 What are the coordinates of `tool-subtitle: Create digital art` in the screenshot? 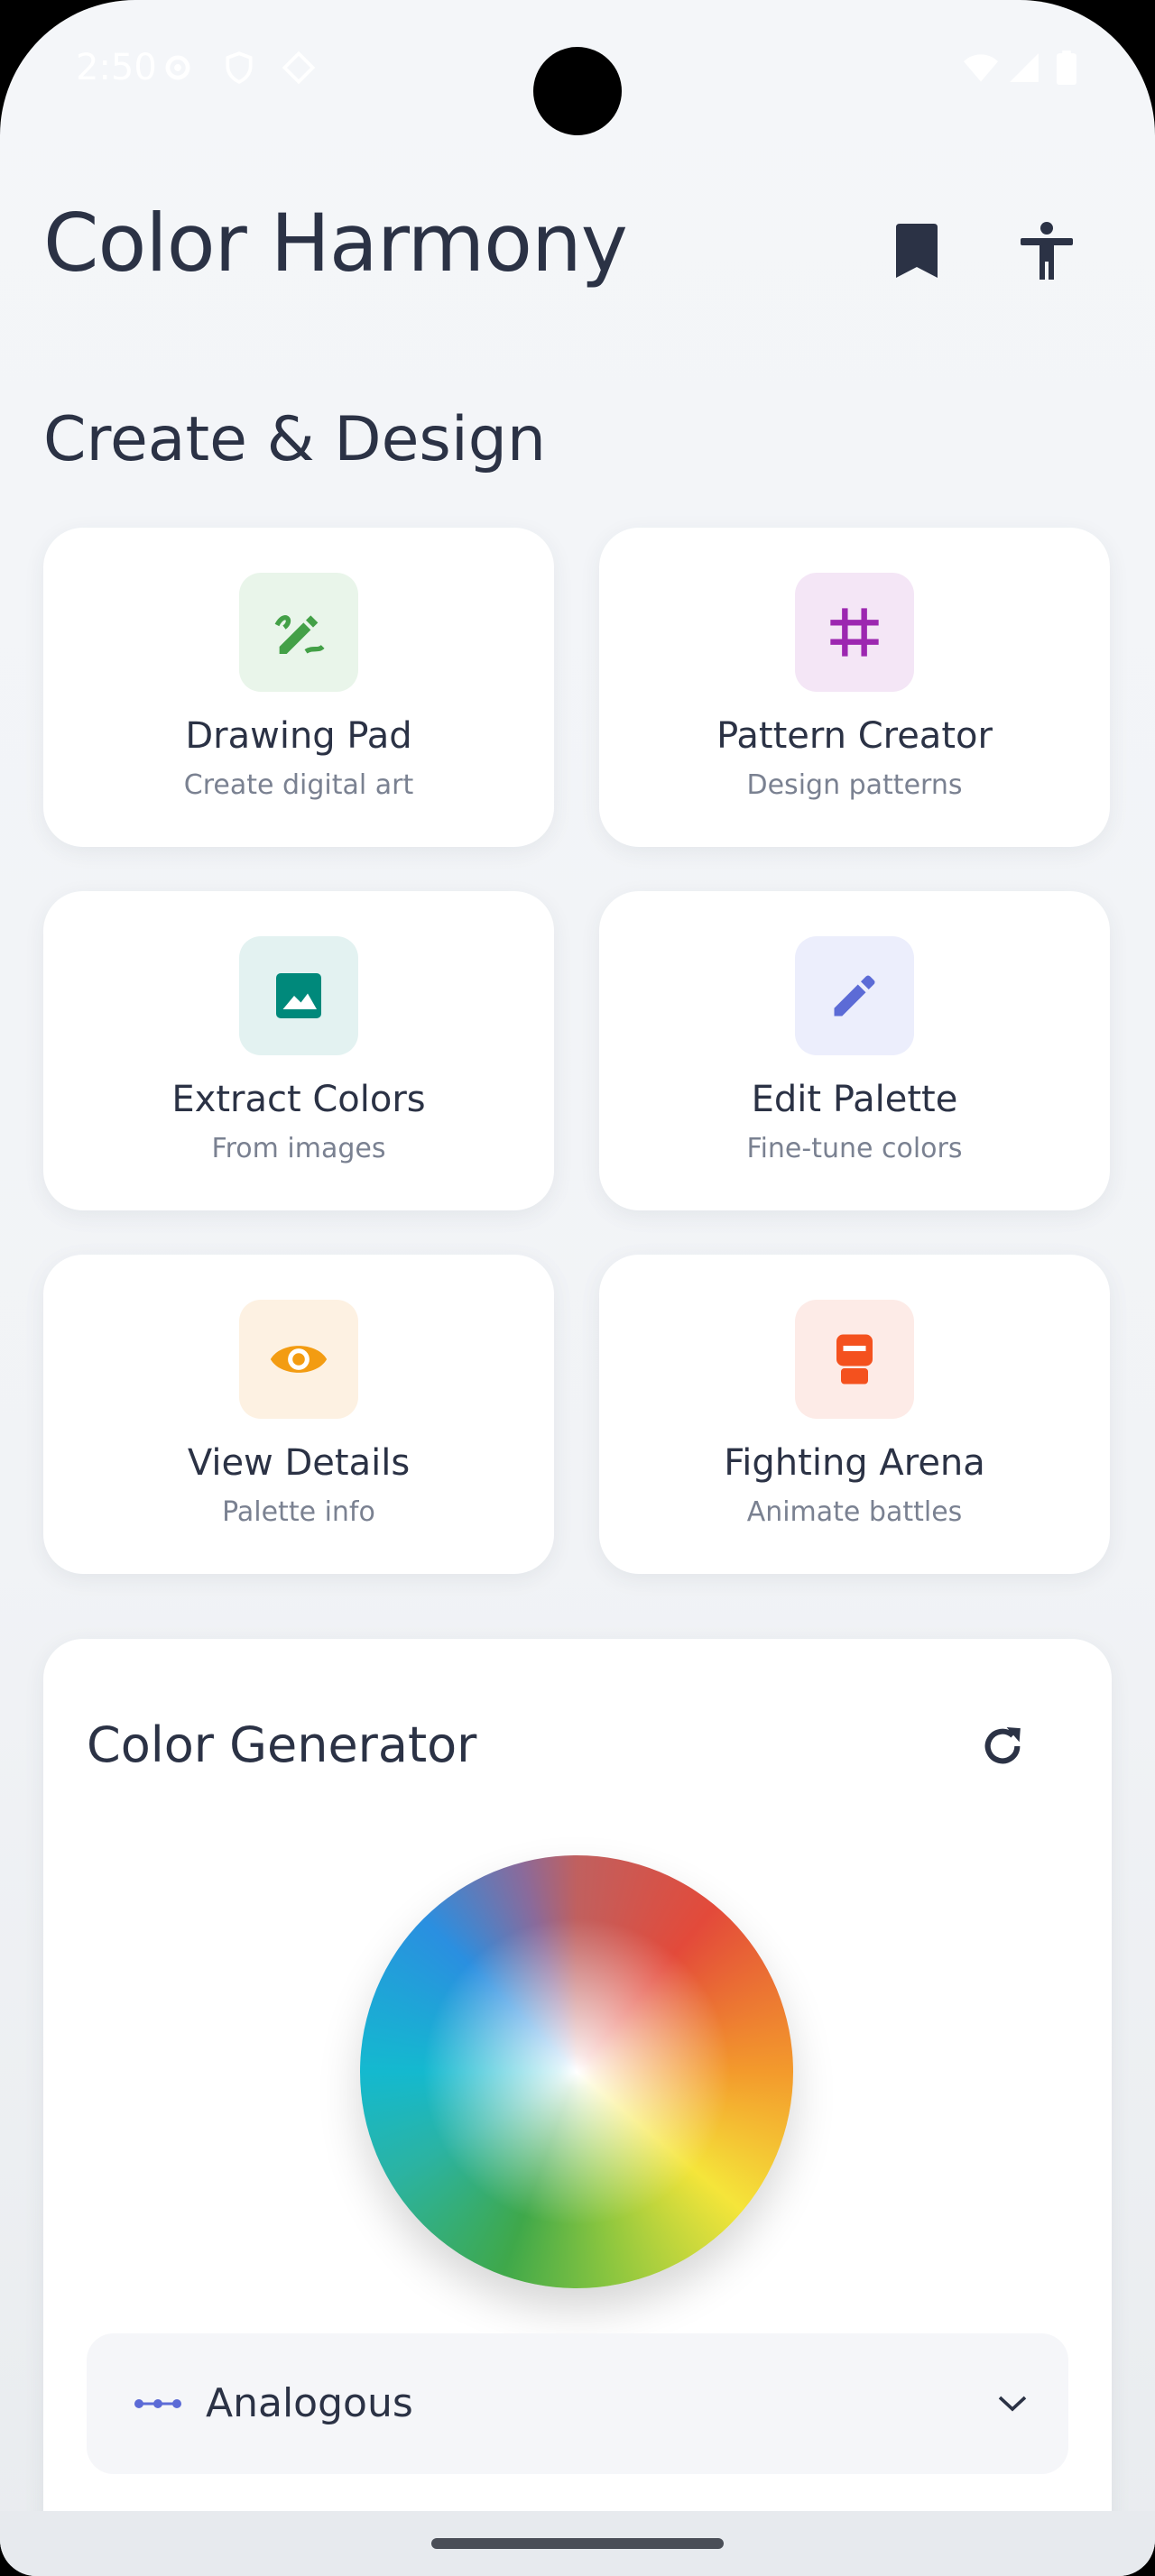 It's located at (298, 785).